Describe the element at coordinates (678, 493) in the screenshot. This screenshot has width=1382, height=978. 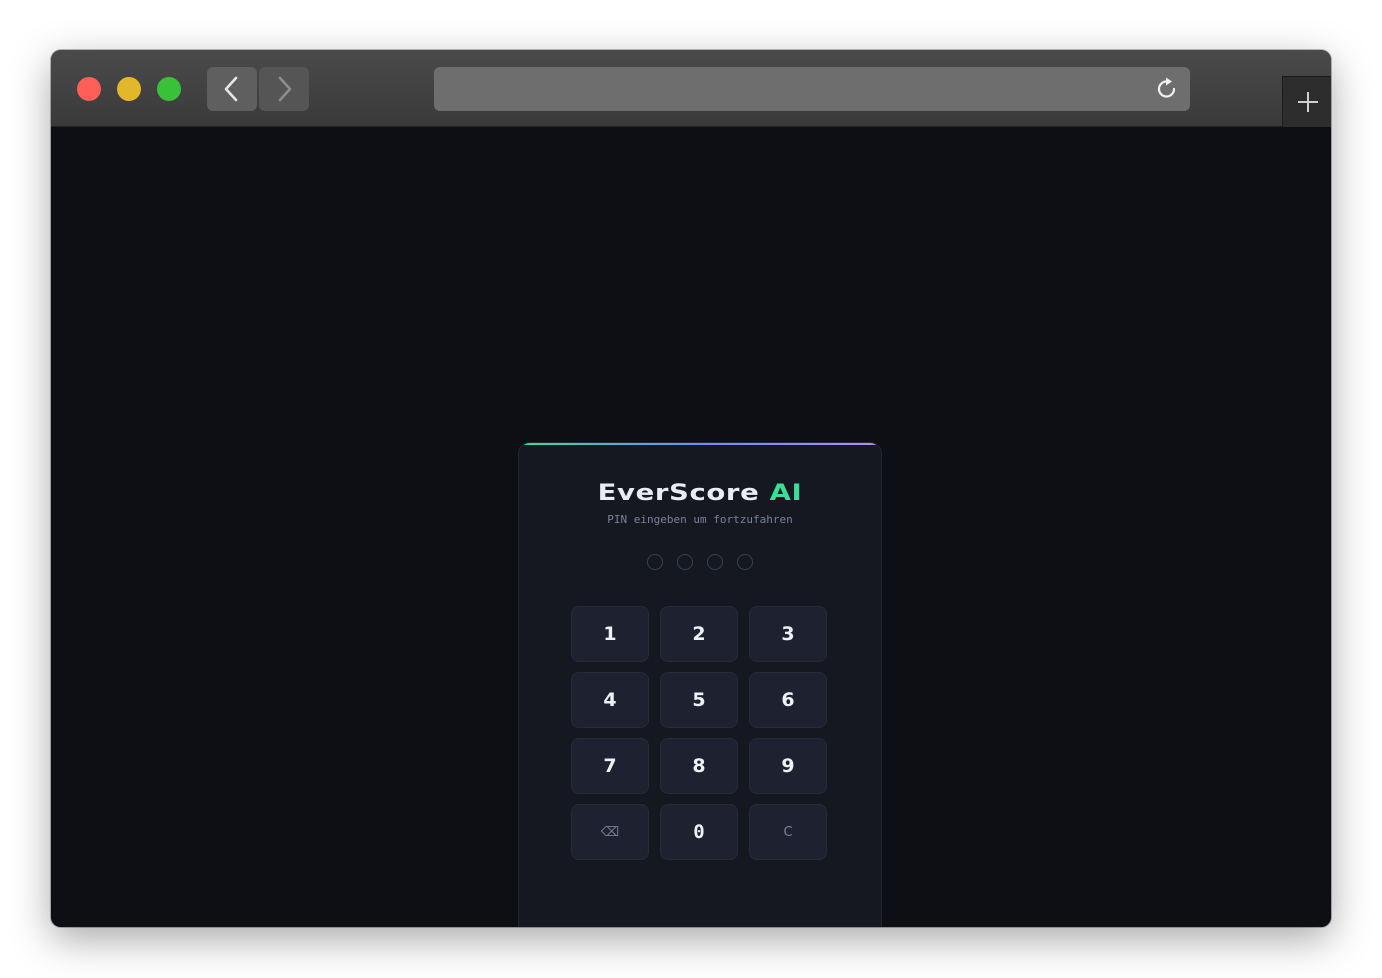
I see `brand-name: EverScore` at that location.